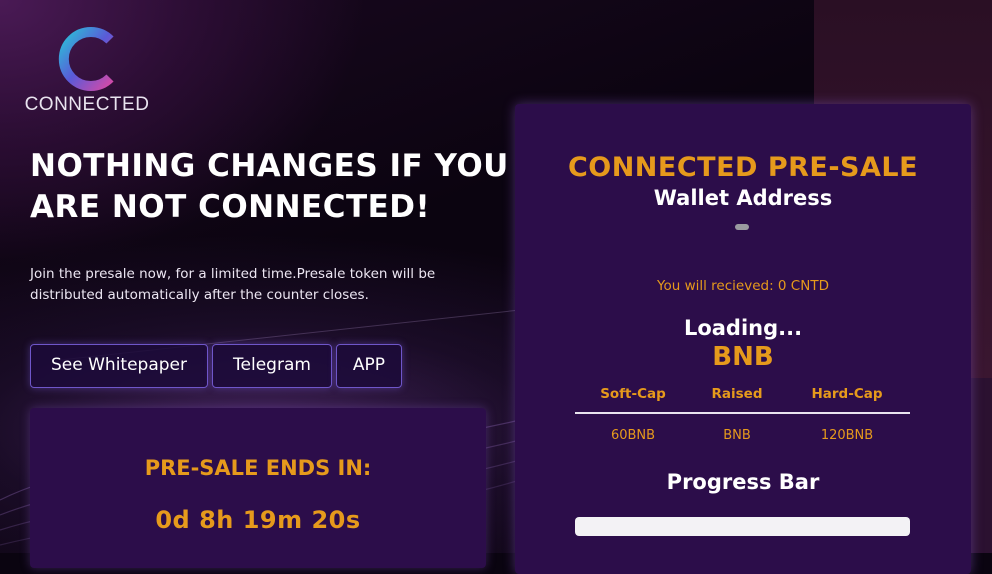 Image resolution: width=992 pixels, height=574 pixels. What do you see at coordinates (743, 357) in the screenshot?
I see `currency-label: BNB` at bounding box center [743, 357].